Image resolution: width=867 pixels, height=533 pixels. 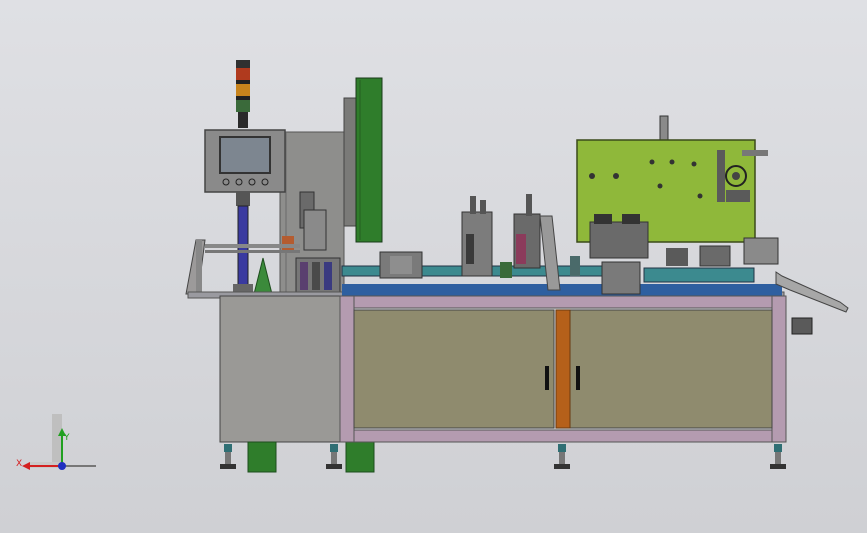 I want to click on main-frame, so click(x=563, y=369).